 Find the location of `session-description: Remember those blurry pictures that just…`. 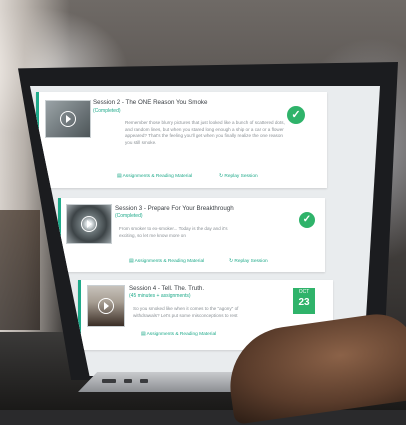

session-description: Remember those blurry pictures that just… is located at coordinates (205, 132).